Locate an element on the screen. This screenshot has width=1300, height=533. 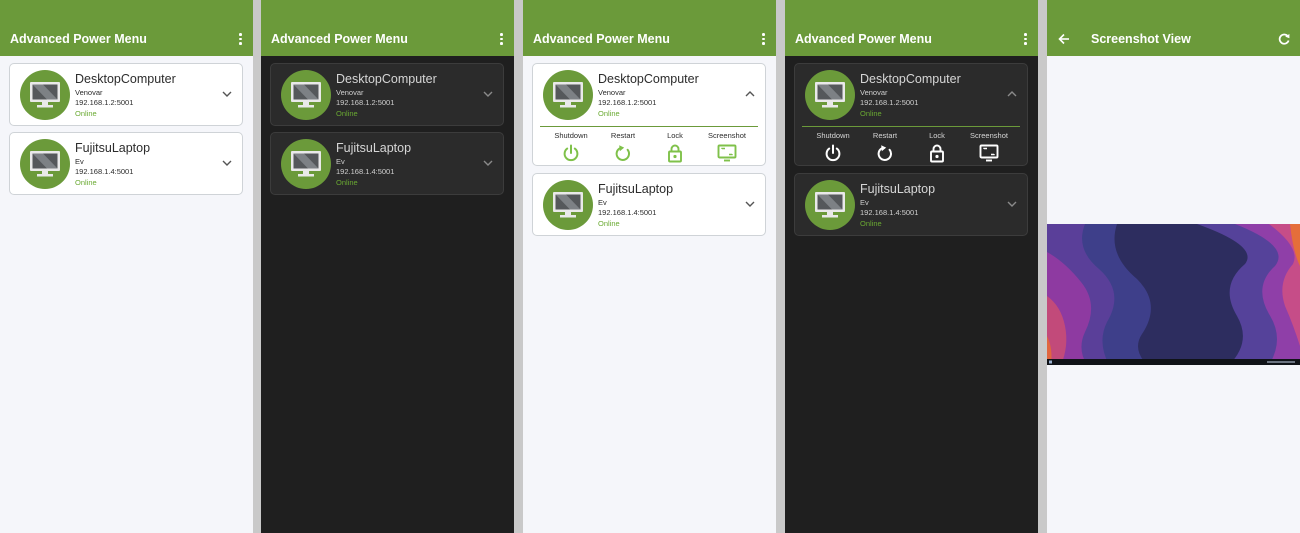
arrow-left-icon is located at coordinates (1064, 39).